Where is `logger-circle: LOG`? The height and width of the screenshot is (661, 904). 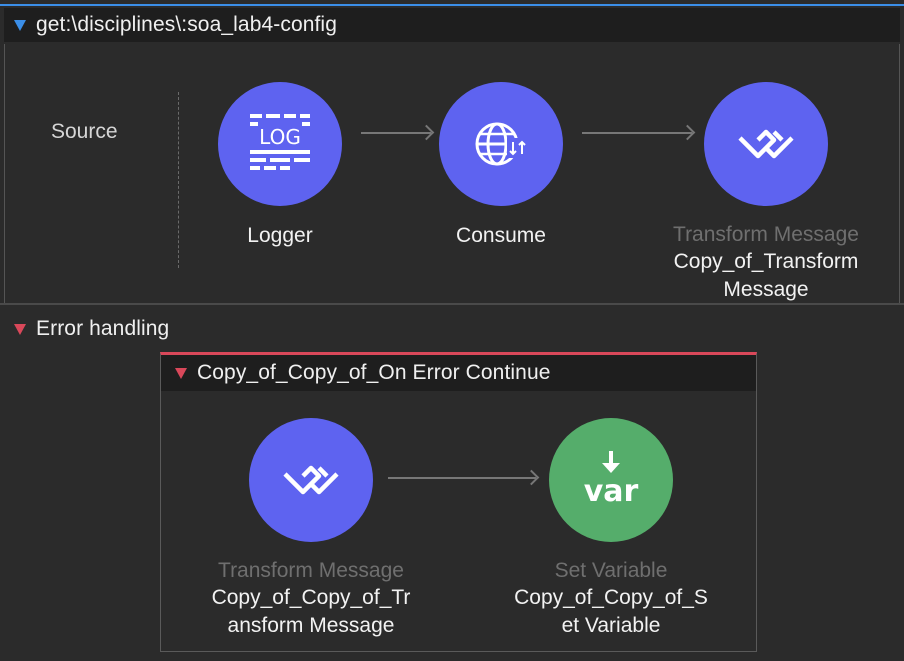 logger-circle: LOG is located at coordinates (280, 144).